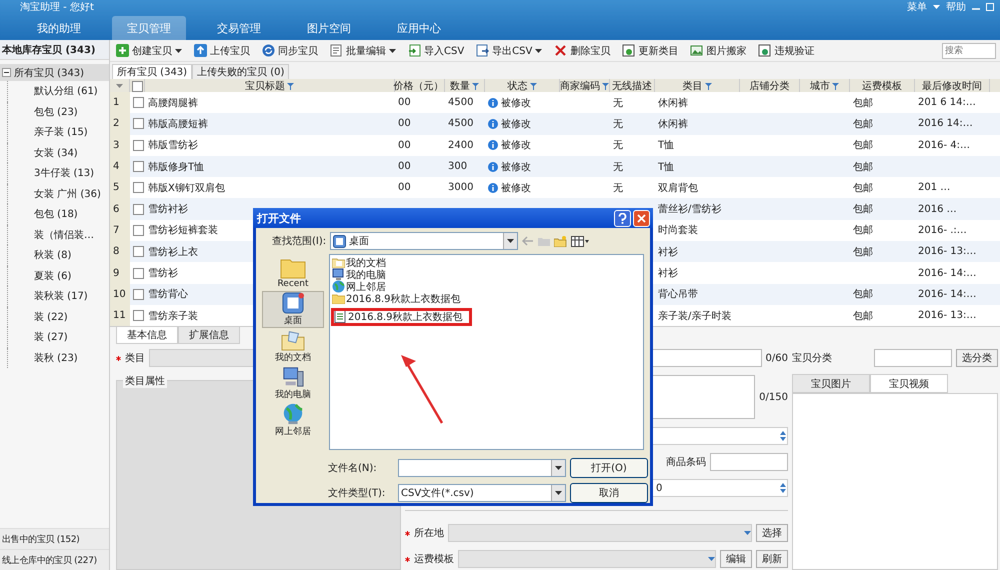 Image resolution: width=1000 pixels, height=570 pixels. Describe the element at coordinates (913, 358) in the screenshot. I see `shop-category-field` at that location.